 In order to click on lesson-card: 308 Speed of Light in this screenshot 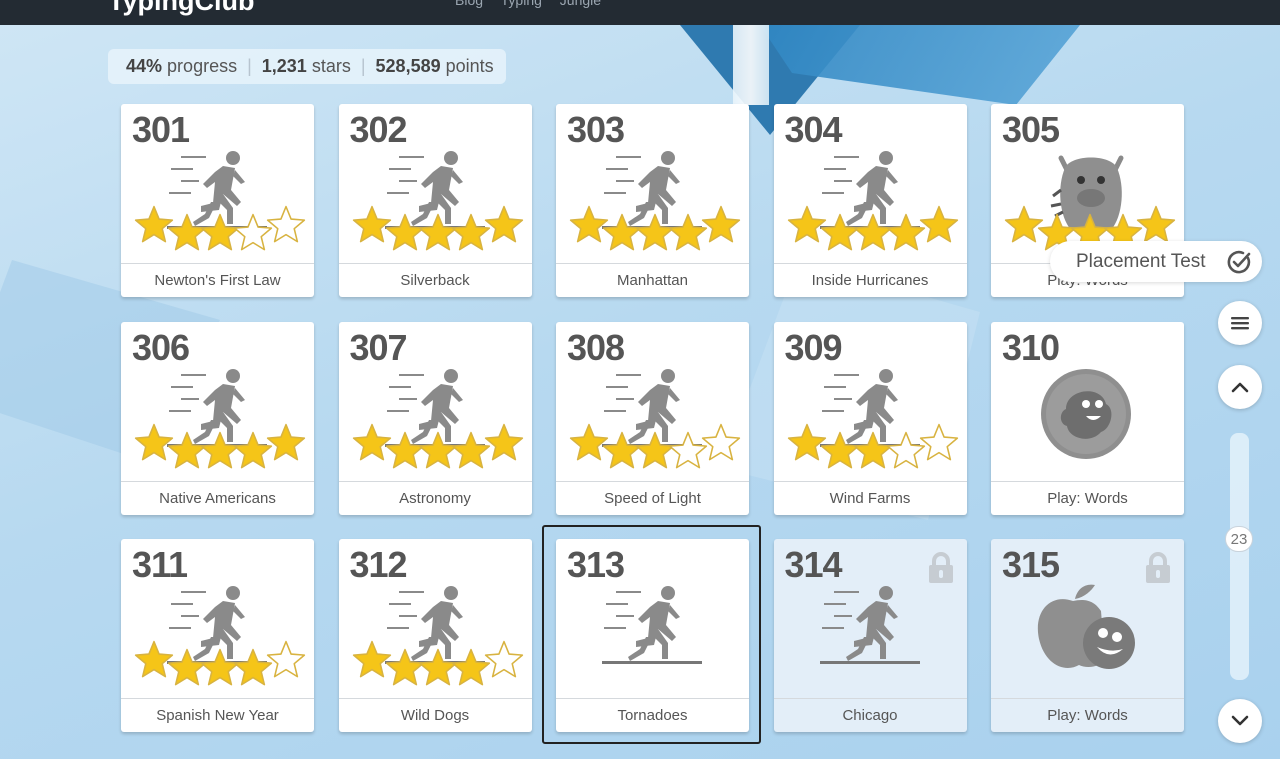, I will do `click(652, 418)`.